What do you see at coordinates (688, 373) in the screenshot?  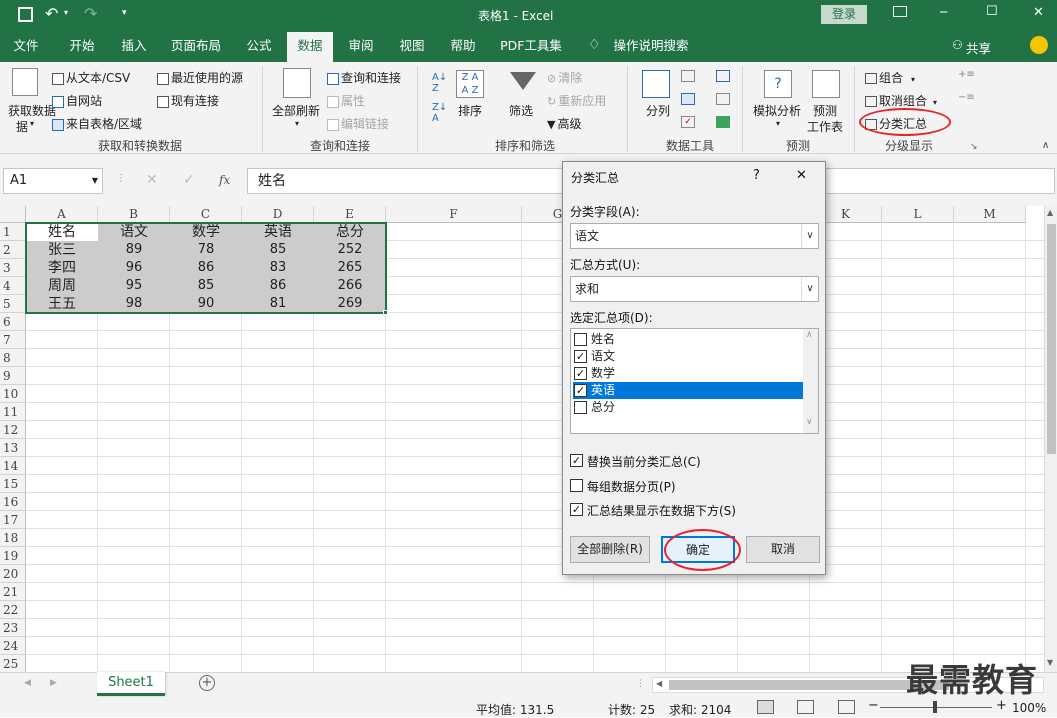 I see `list-item: ✓ 数学` at bounding box center [688, 373].